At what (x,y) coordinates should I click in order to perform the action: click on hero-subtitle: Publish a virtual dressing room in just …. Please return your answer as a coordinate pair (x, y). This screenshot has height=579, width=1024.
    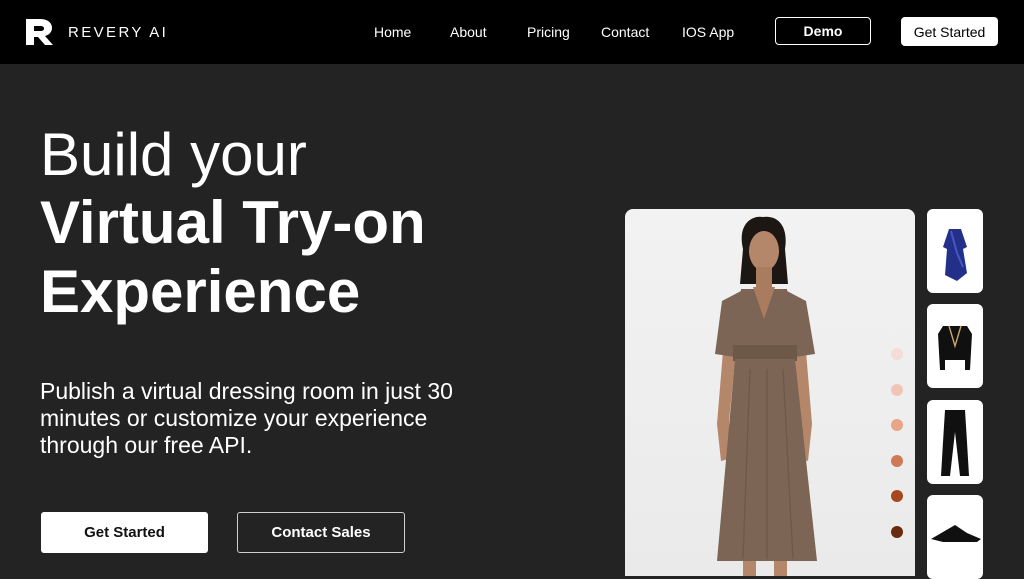
    Looking at the image, I should click on (246, 418).